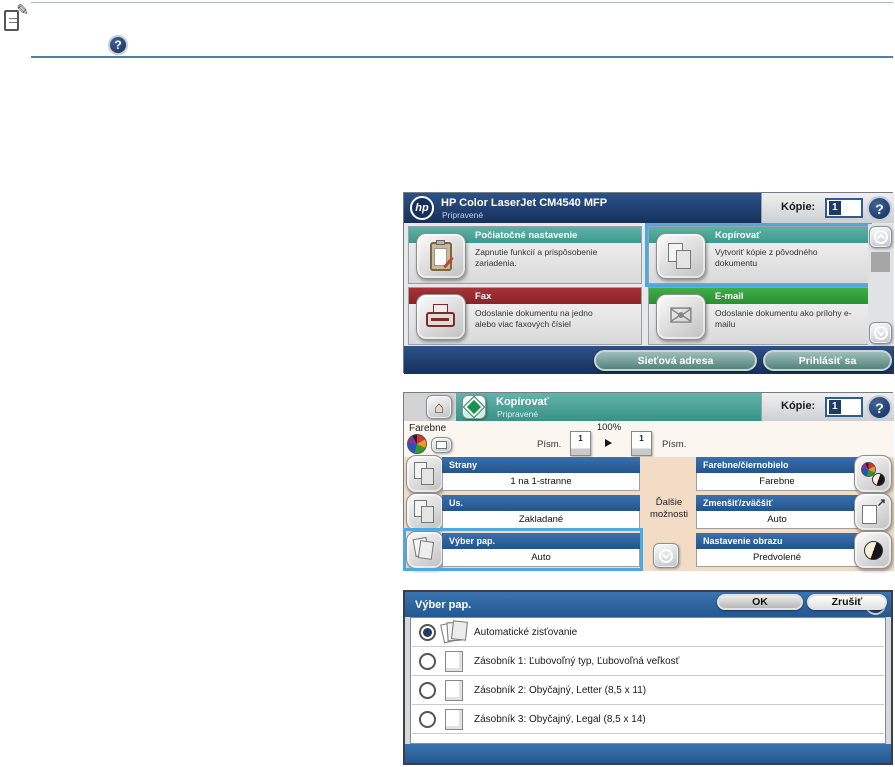  I want to click on note-icon: ✎, so click(16, 18).